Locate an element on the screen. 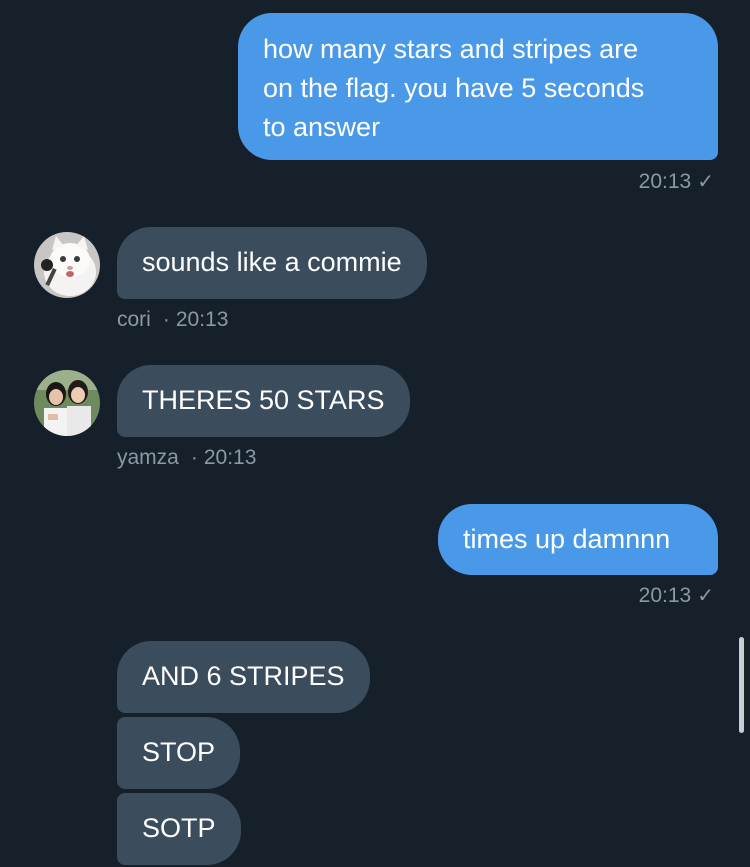 Image resolution: width=750 pixels, height=867 pixels. message-meta: yamza · 20:13 is located at coordinates (186, 458).